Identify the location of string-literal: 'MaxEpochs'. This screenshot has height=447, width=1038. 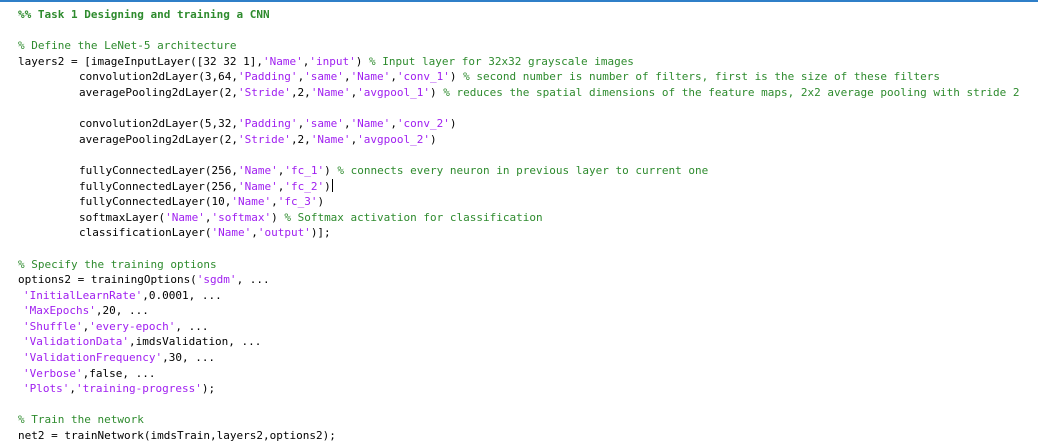
(59, 311).